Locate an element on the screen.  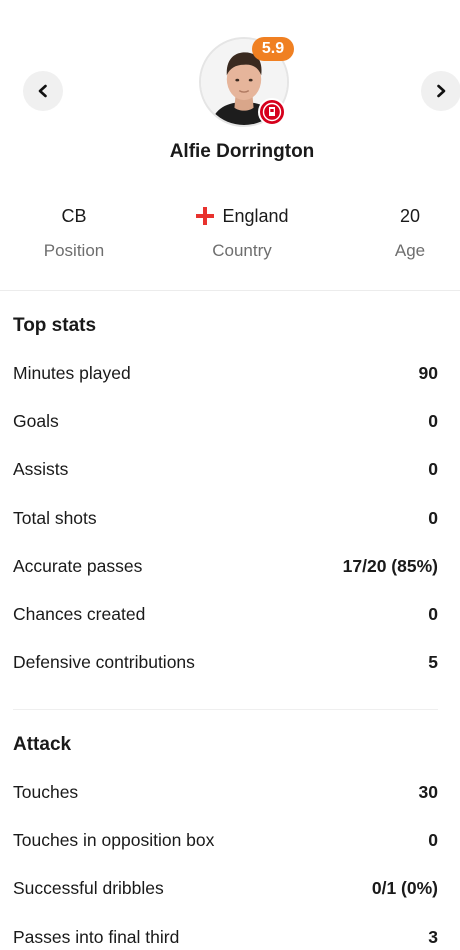
stat-value: 0/1 (0%) is located at coordinates (404, 888).